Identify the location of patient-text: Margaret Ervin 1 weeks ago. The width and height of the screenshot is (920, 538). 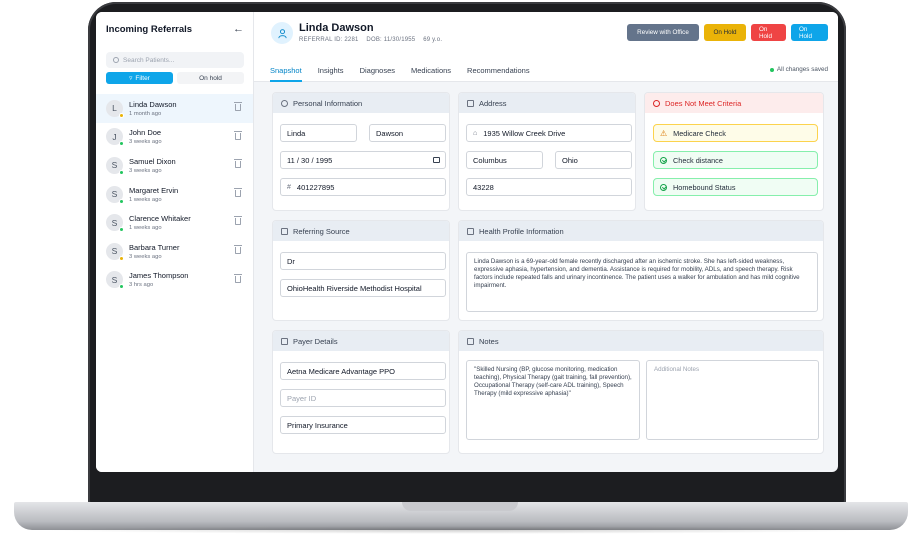
(153, 194).